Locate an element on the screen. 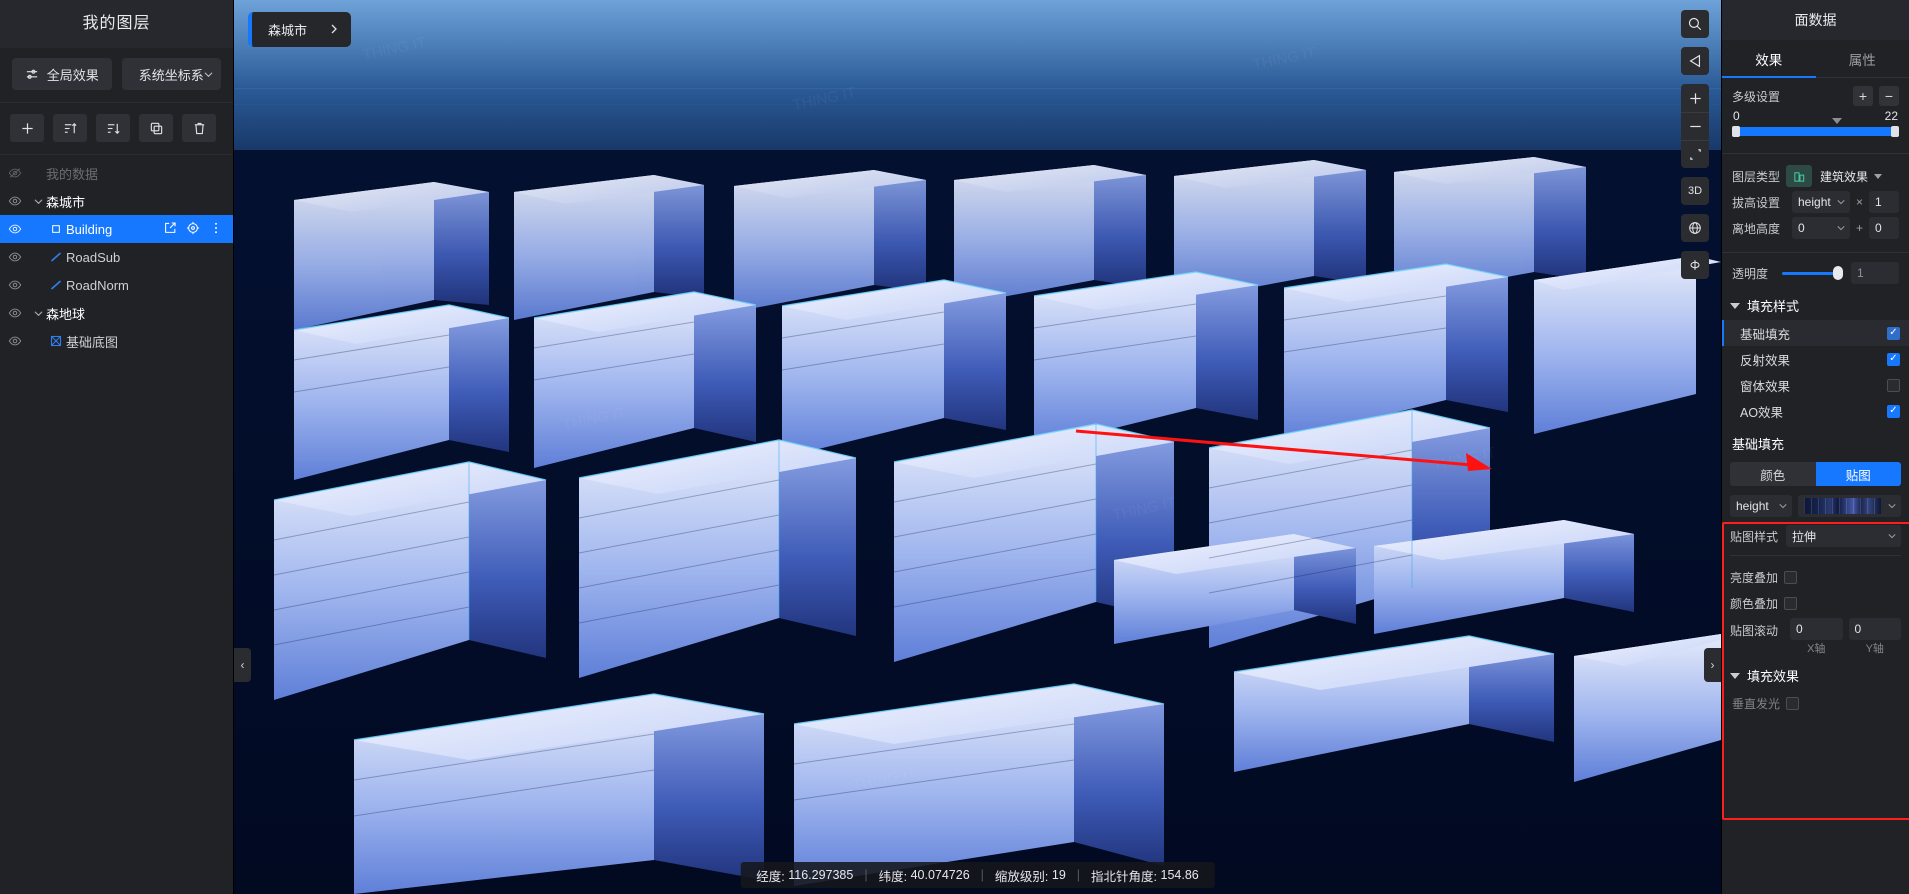  zoom-in-icon is located at coordinates (1695, 98).